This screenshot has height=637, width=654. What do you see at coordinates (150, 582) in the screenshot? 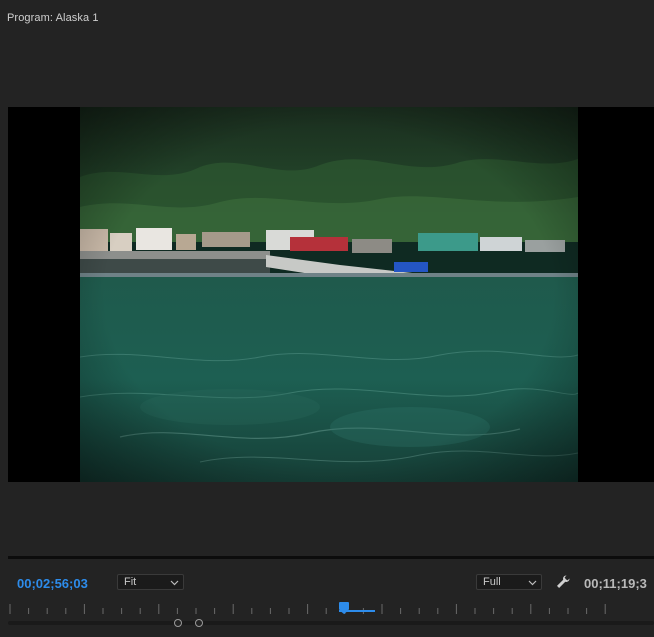
I see `zoom-level-dropdown: Fit` at bounding box center [150, 582].